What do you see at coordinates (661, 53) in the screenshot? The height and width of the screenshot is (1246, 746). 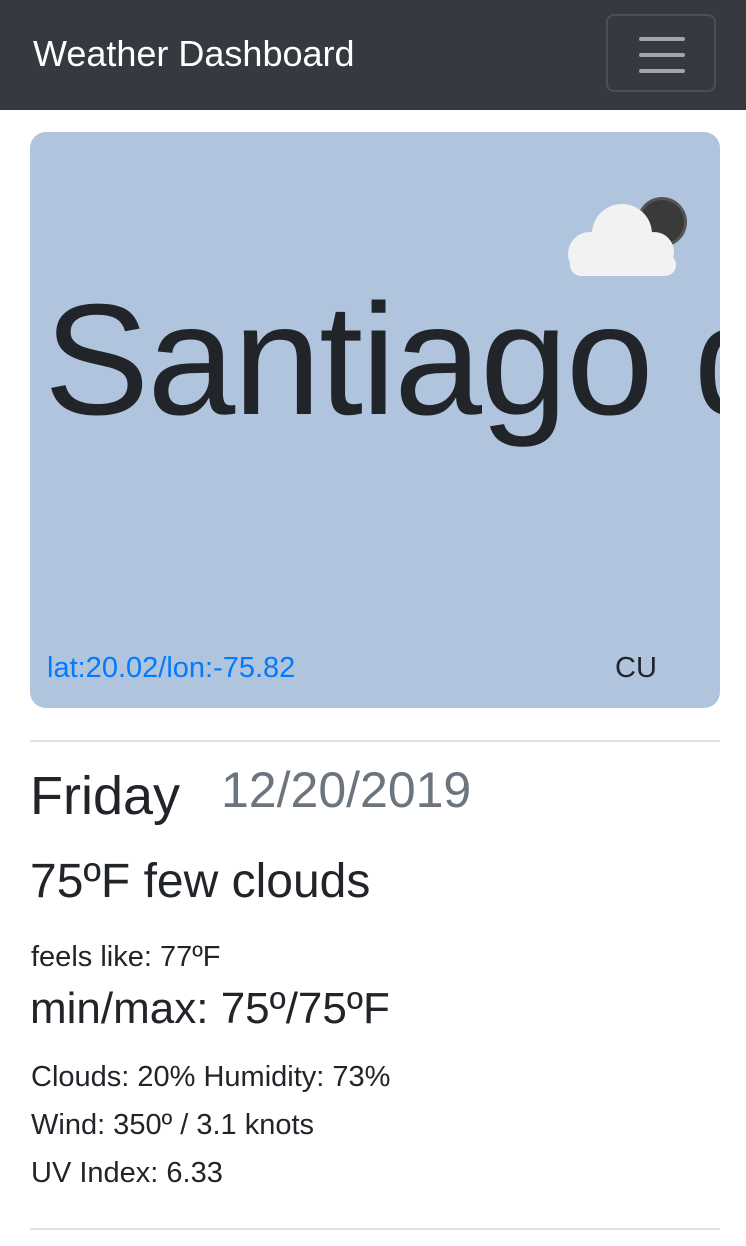 I see `navbar-toggler-button` at bounding box center [661, 53].